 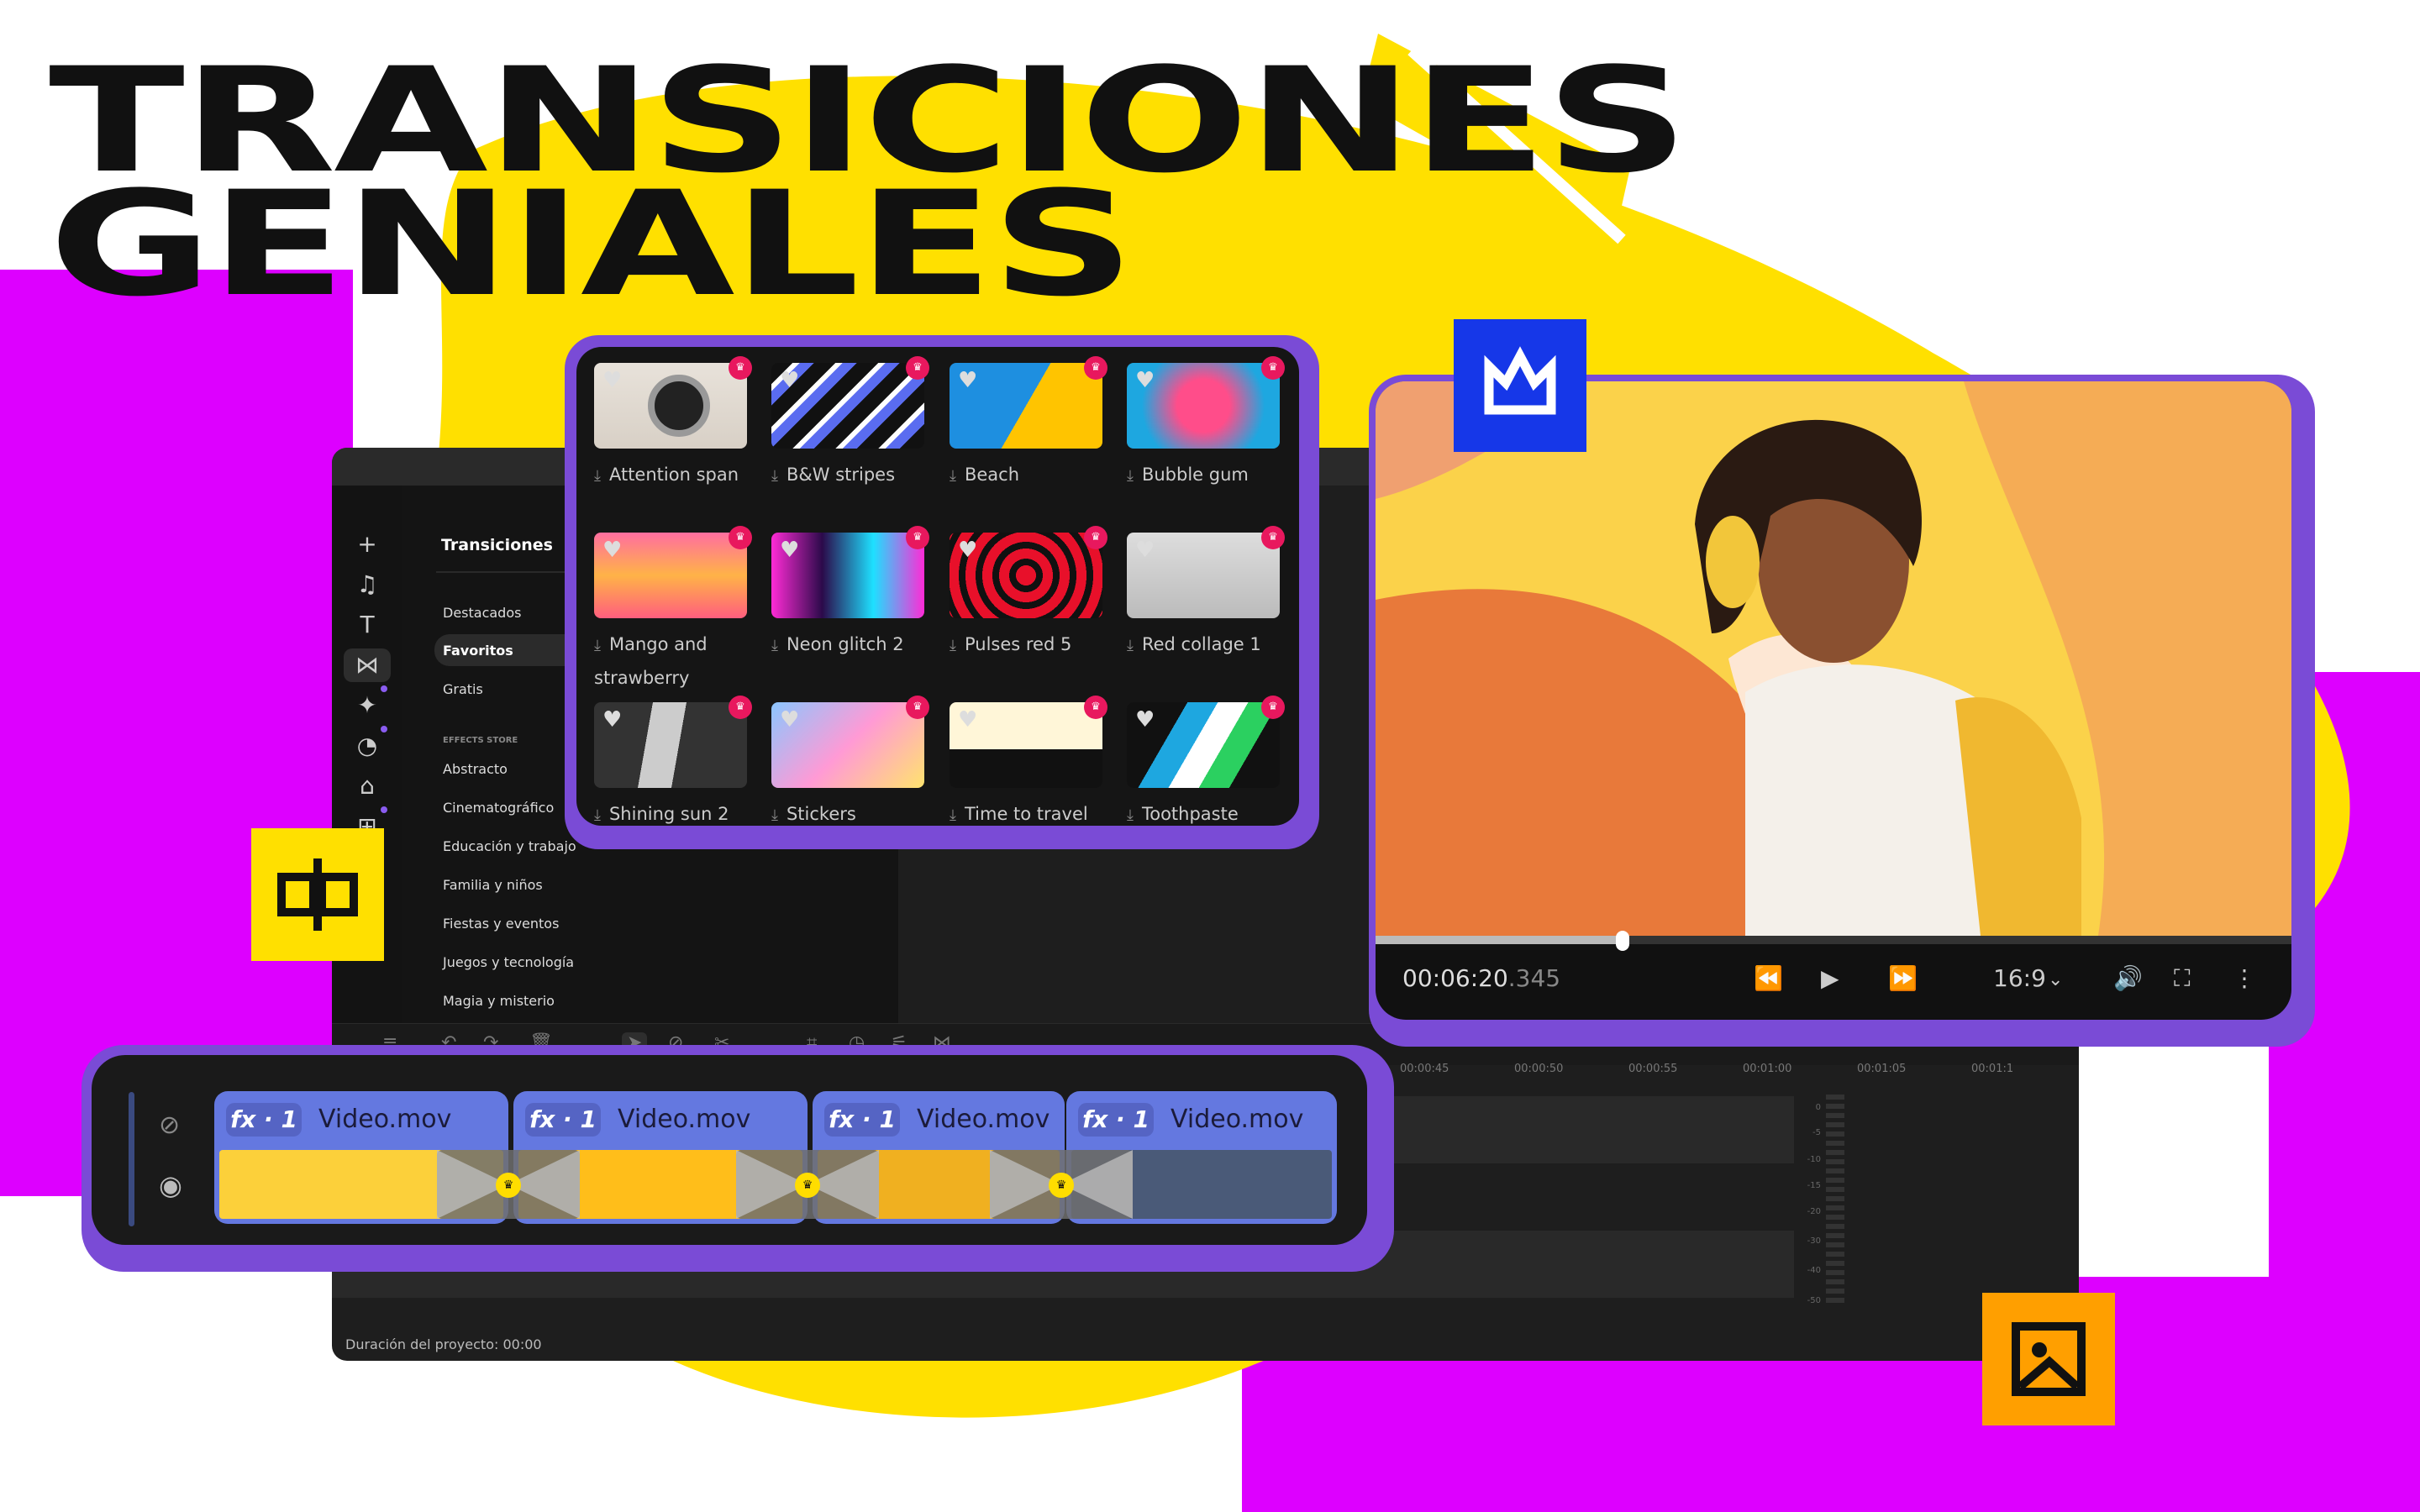 I want to click on effect-tile: ♥ ♛ ⤓ B&W stripes, so click(x=850, y=424).